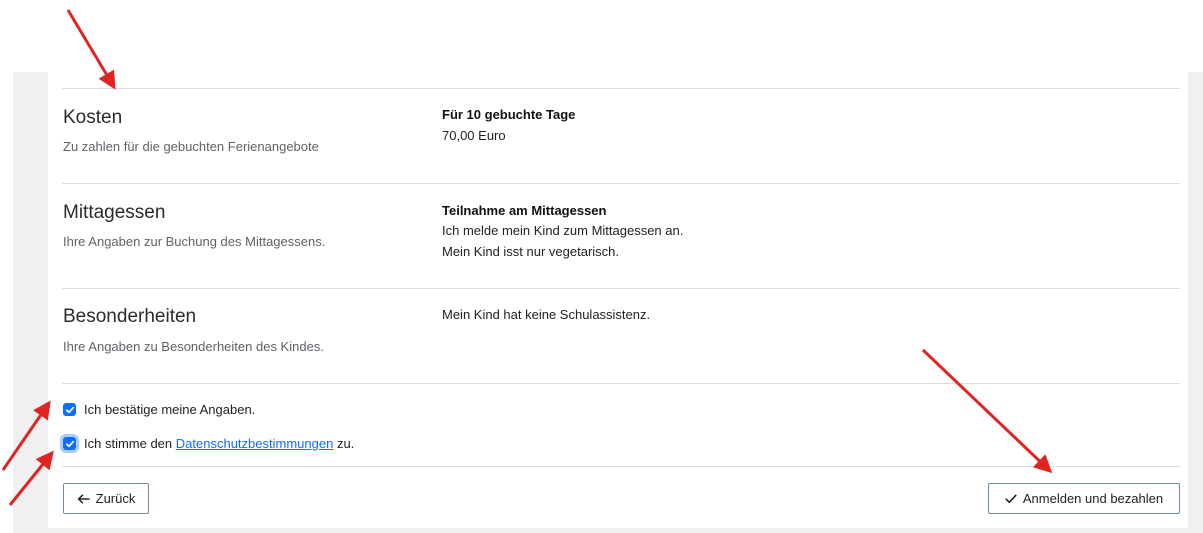  What do you see at coordinates (93, 117) in the screenshot?
I see `section-title-kosten: Kosten` at bounding box center [93, 117].